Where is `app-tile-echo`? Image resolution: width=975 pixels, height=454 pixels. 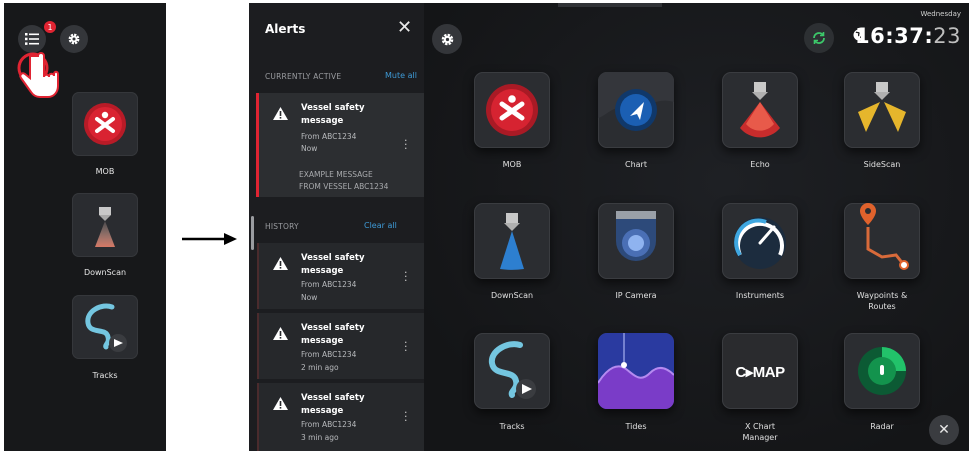
app-tile-echo is located at coordinates (760, 110).